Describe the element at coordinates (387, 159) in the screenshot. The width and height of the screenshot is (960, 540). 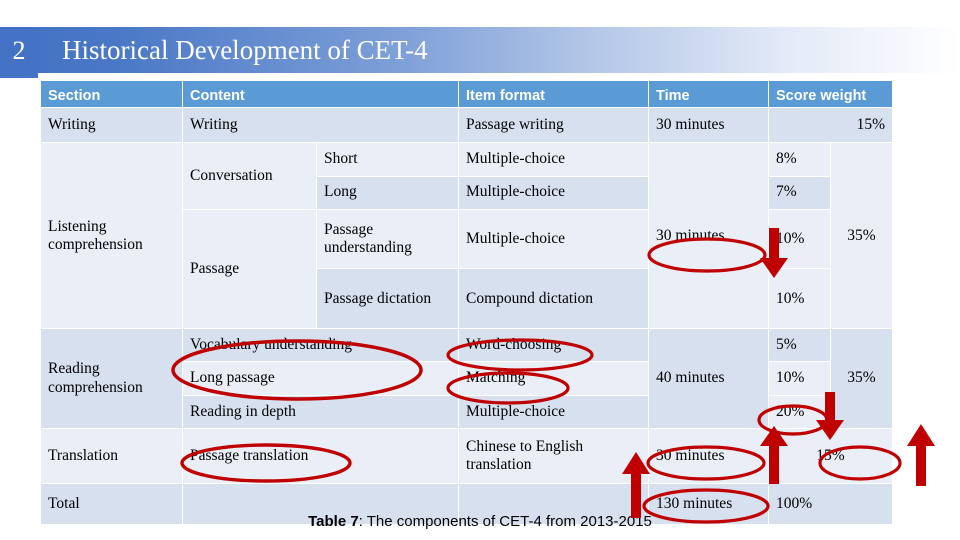
I see `cell-subcontent: Short` at that location.